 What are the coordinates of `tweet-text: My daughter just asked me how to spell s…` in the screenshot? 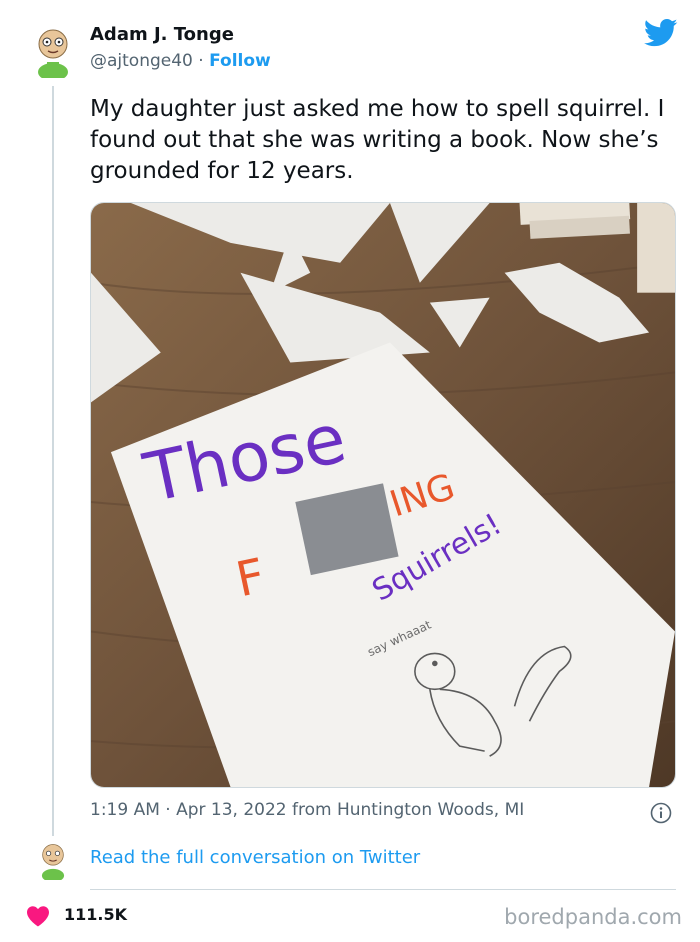 It's located at (377, 140).